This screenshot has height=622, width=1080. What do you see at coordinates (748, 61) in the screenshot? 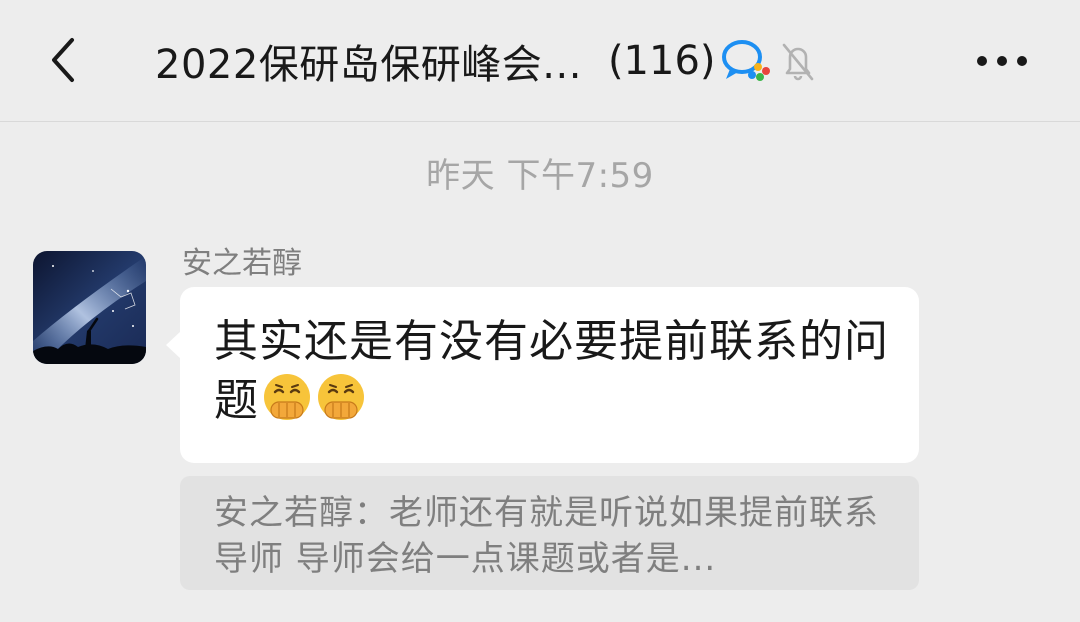
I see `wecom-chat-icon` at bounding box center [748, 61].